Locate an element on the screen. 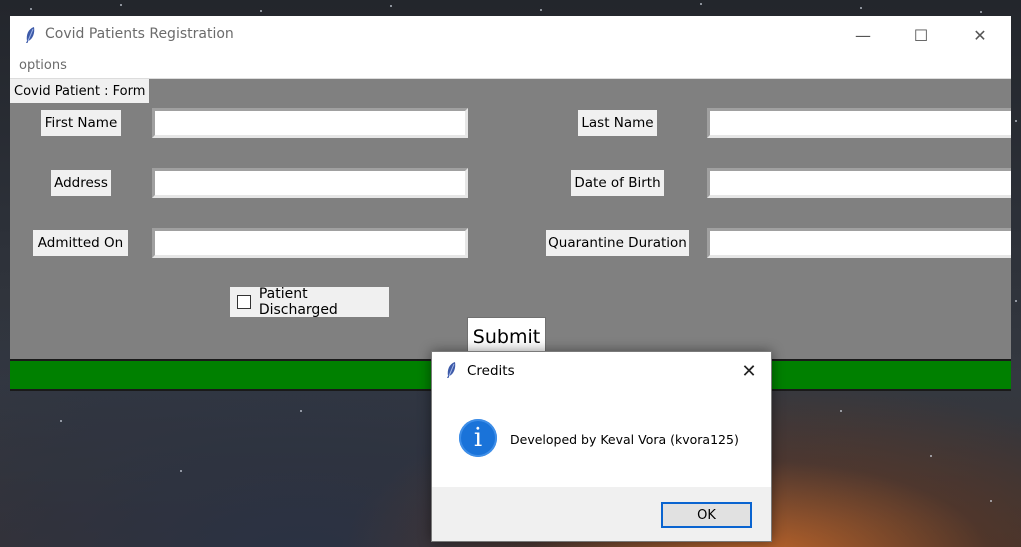 The width and height of the screenshot is (1021, 547). dialog-close-button: ✕ is located at coordinates (749, 371).